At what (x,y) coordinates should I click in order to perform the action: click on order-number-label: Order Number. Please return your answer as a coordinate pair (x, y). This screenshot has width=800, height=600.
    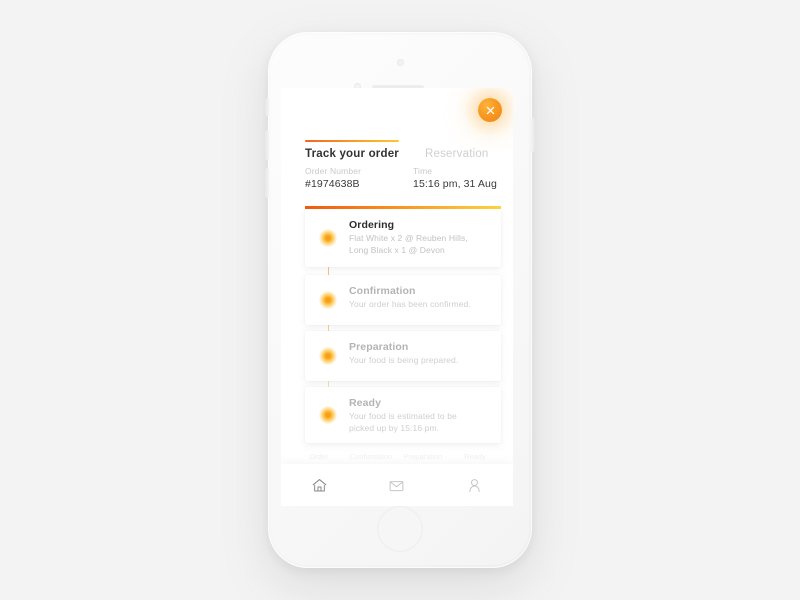
    Looking at the image, I should click on (333, 171).